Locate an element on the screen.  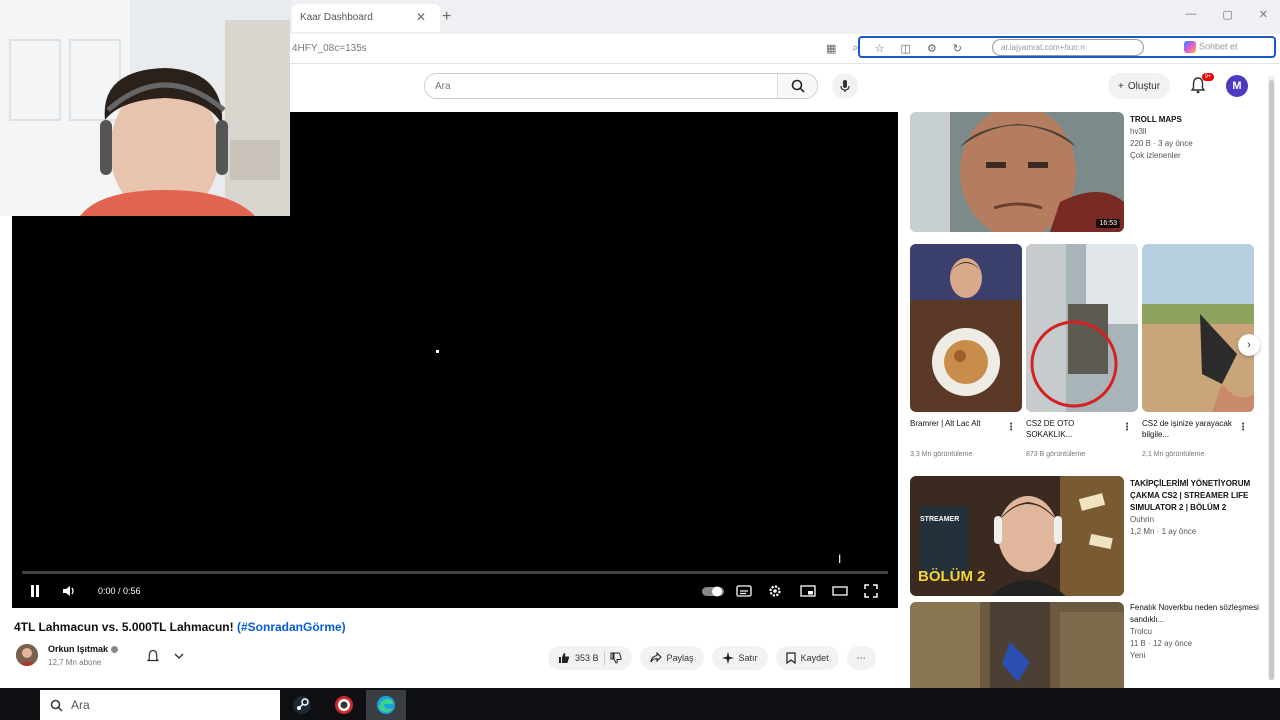
scrollbar-thumb is located at coordinates (1271, 380).